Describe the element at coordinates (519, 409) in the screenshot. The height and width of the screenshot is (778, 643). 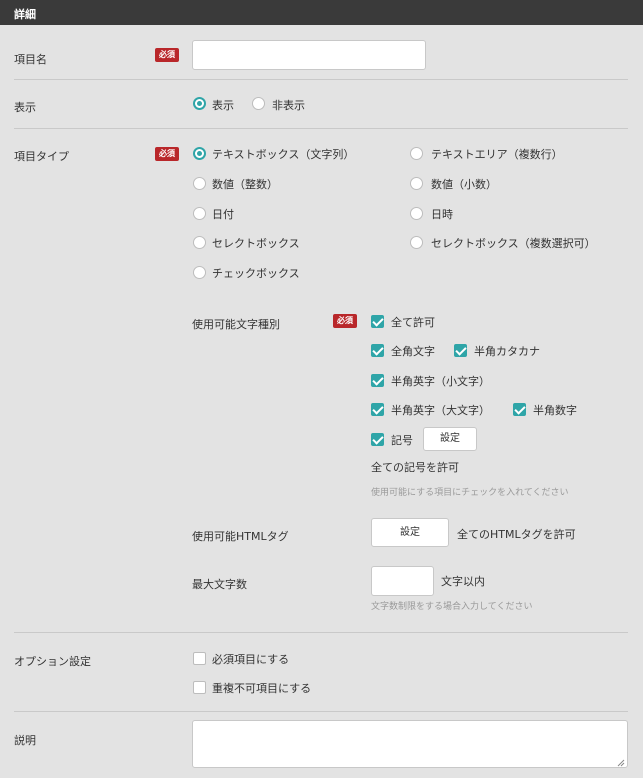
I see `char-digits-checkbox` at that location.